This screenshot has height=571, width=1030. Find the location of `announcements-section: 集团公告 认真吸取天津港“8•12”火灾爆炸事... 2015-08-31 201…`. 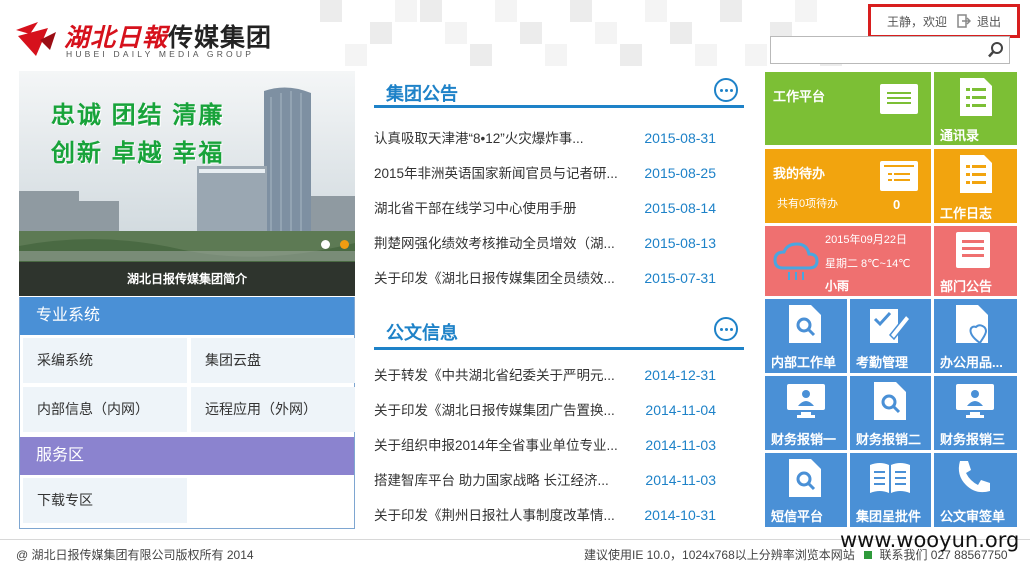

announcements-section: 集团公告 认真吸取天津港“8•12”火灾爆炸事... 2015-08-31 201… is located at coordinates (559, 185).